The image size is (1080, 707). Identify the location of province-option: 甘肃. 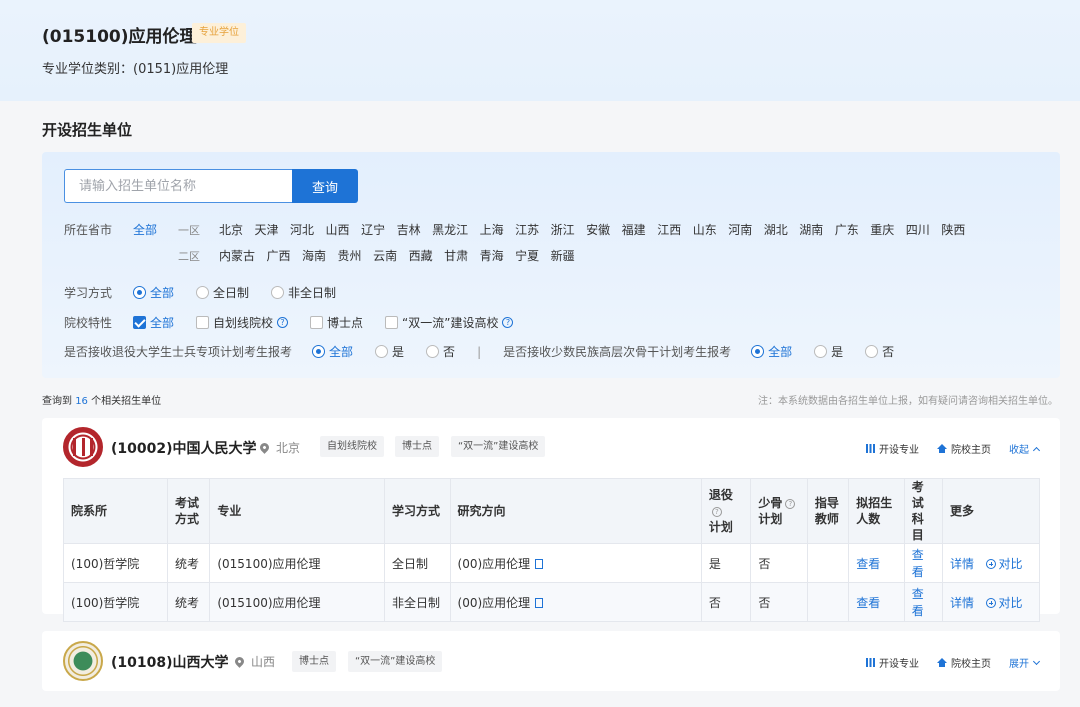
(456, 255).